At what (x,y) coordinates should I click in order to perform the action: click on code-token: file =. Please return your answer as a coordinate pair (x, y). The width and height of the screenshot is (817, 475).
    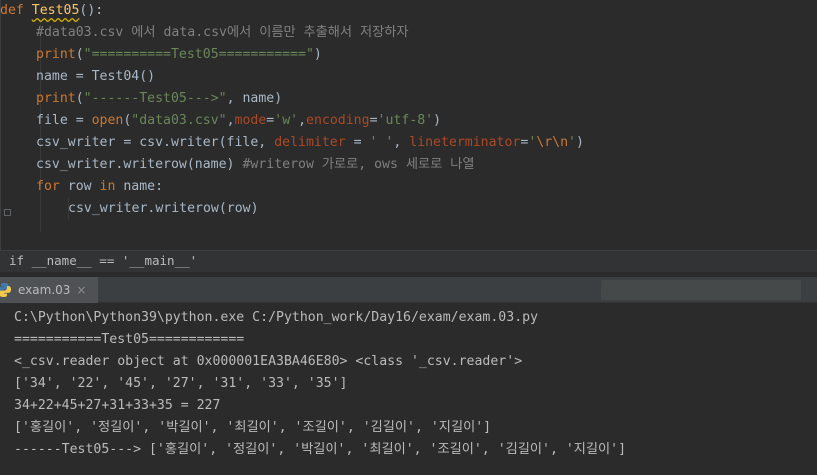
    Looking at the image, I should click on (64, 120).